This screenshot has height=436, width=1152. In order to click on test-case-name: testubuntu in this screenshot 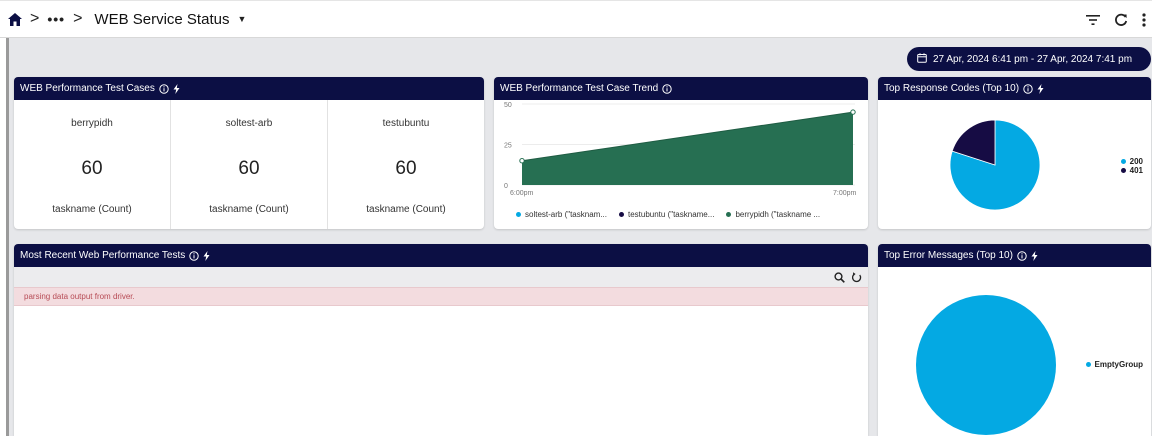, I will do `click(406, 123)`.